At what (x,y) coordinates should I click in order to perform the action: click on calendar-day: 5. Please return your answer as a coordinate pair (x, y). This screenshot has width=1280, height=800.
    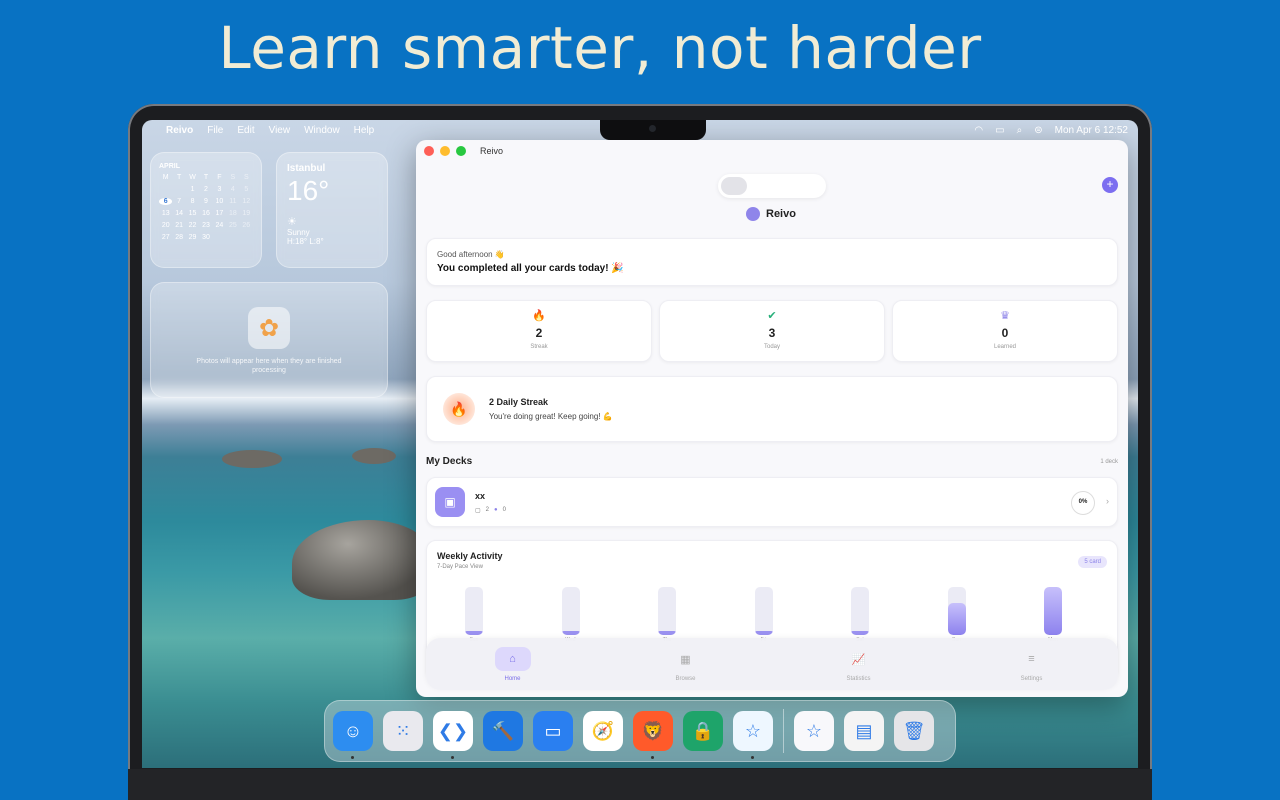
    Looking at the image, I should click on (246, 189).